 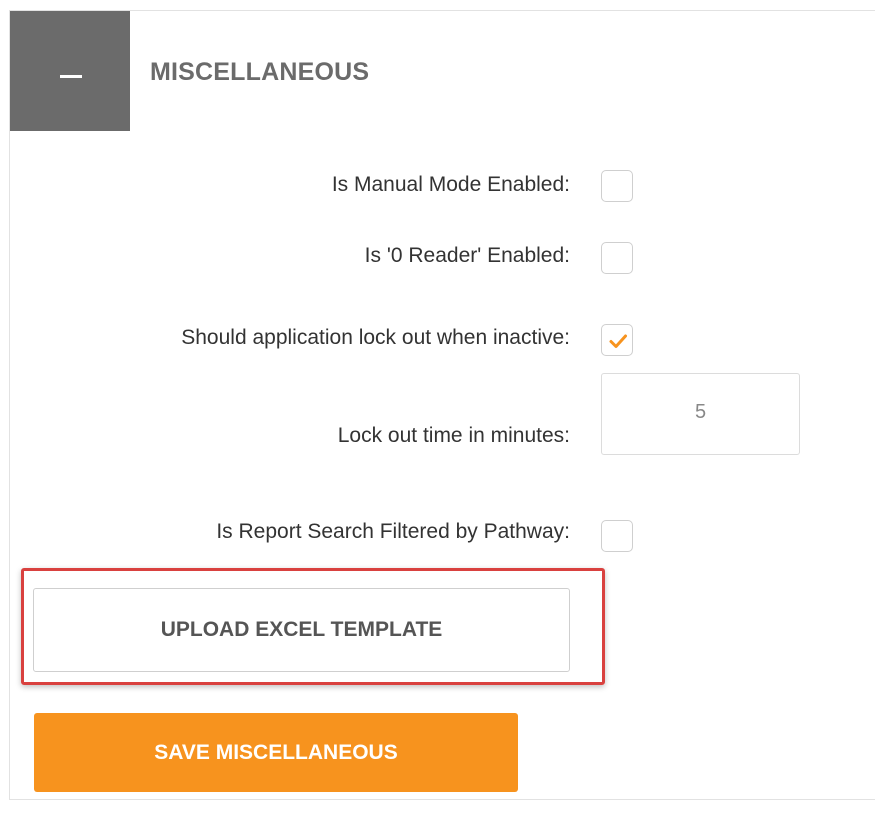 I want to click on report-search-filtered-label: Is Report Search Filtered by Pathway:, so click(x=393, y=531).